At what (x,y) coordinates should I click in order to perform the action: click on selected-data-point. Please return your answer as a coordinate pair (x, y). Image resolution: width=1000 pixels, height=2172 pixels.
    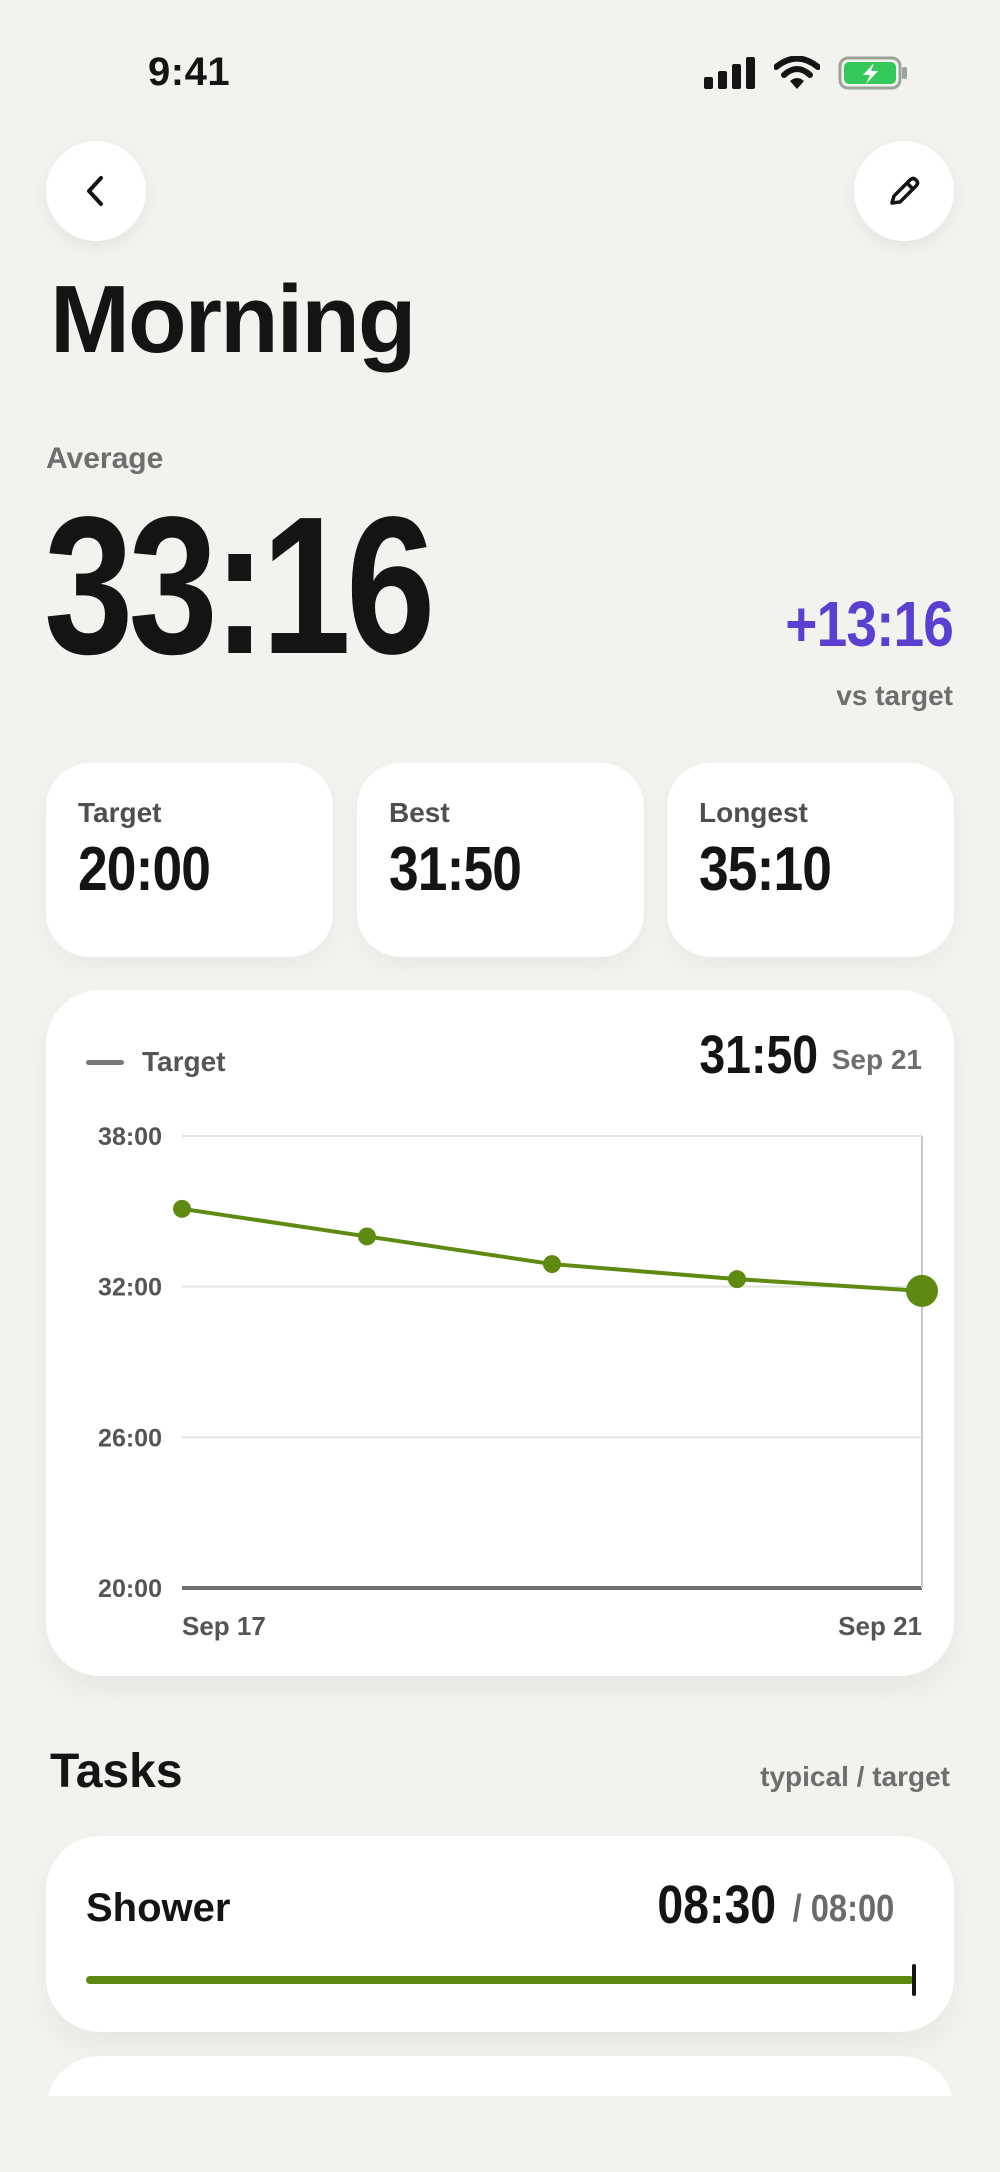
    Looking at the image, I should click on (922, 1290).